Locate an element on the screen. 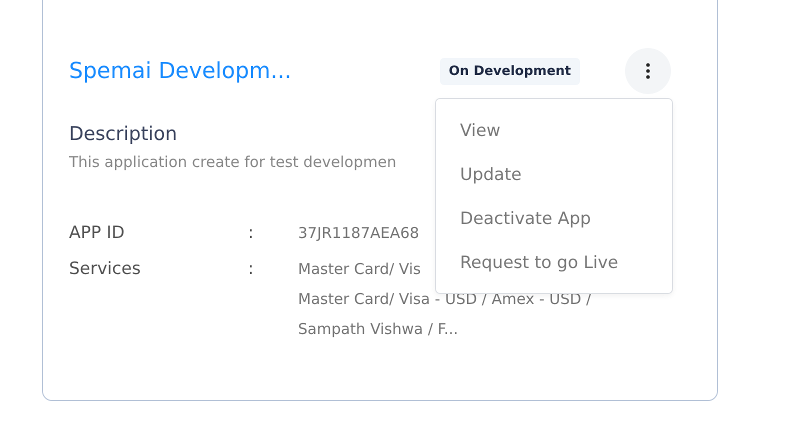  menu-item: View is located at coordinates (554, 135).